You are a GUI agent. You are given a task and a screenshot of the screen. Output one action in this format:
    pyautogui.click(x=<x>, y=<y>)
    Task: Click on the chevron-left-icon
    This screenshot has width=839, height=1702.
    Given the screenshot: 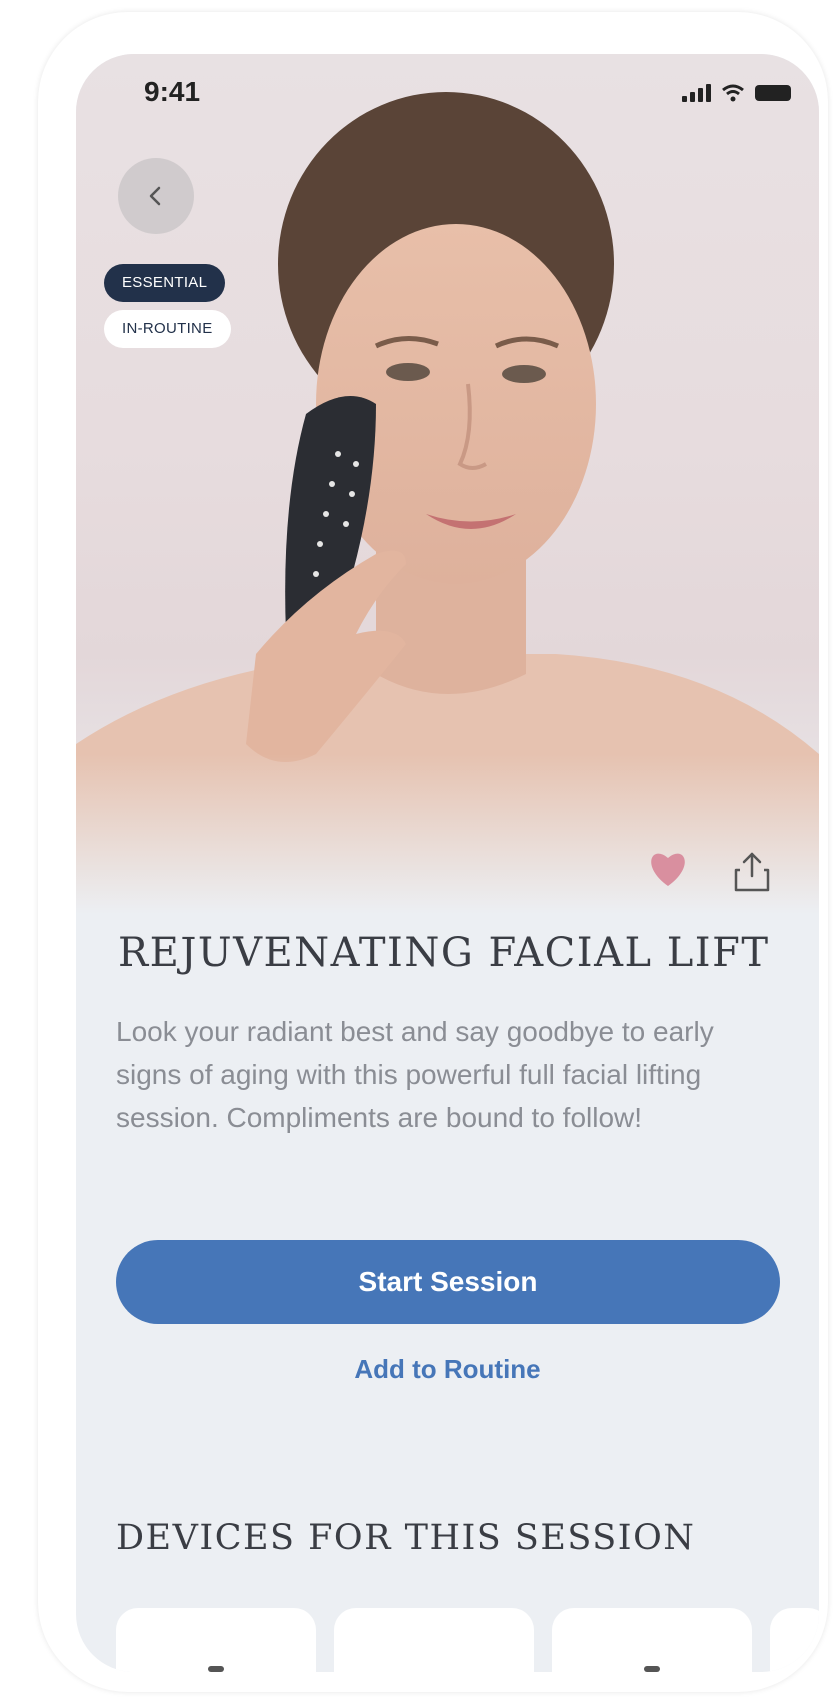 What is the action you would take?
    pyautogui.click(x=155, y=196)
    